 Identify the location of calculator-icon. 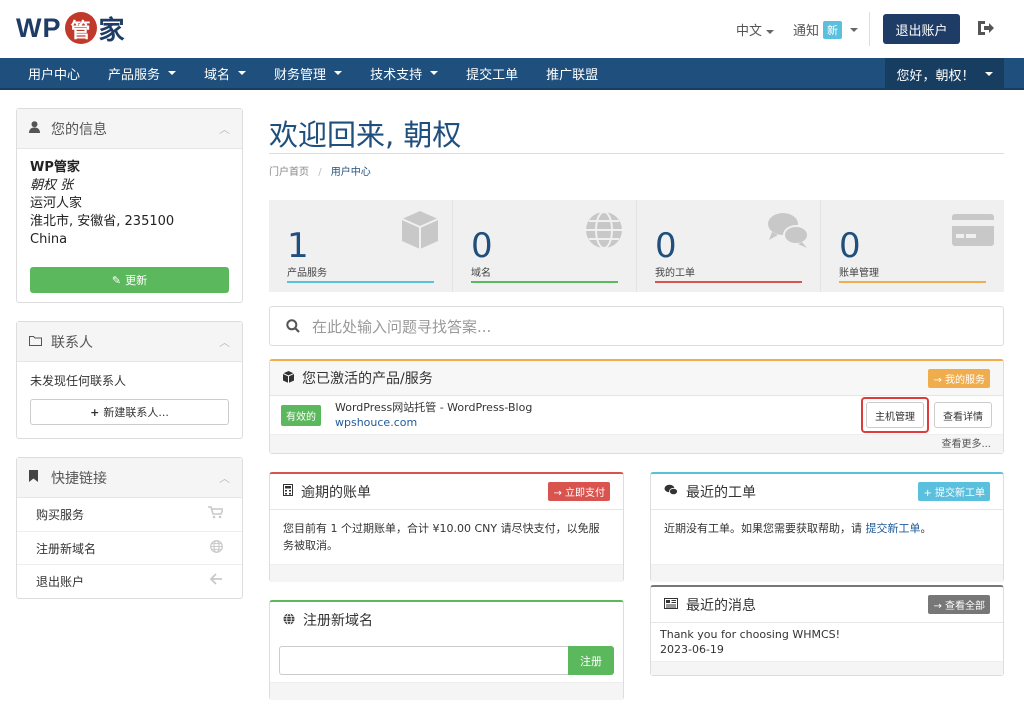
(288, 491).